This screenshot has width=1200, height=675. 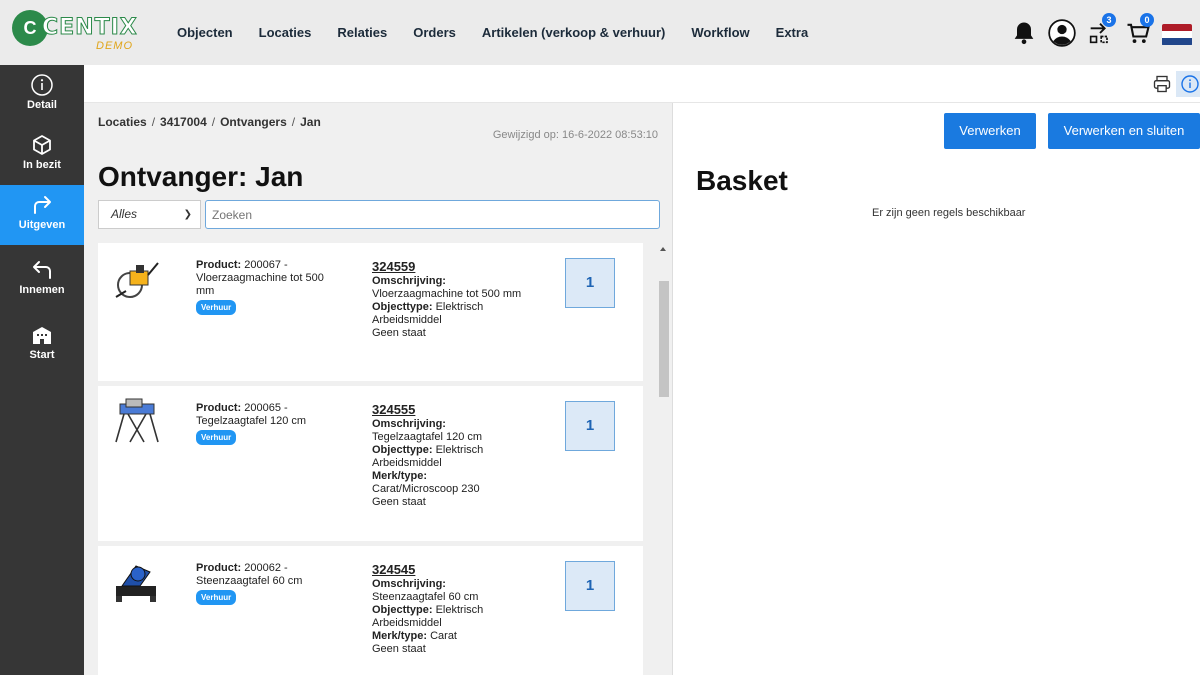 I want to click on object-code-link: 324555, so click(x=447, y=410).